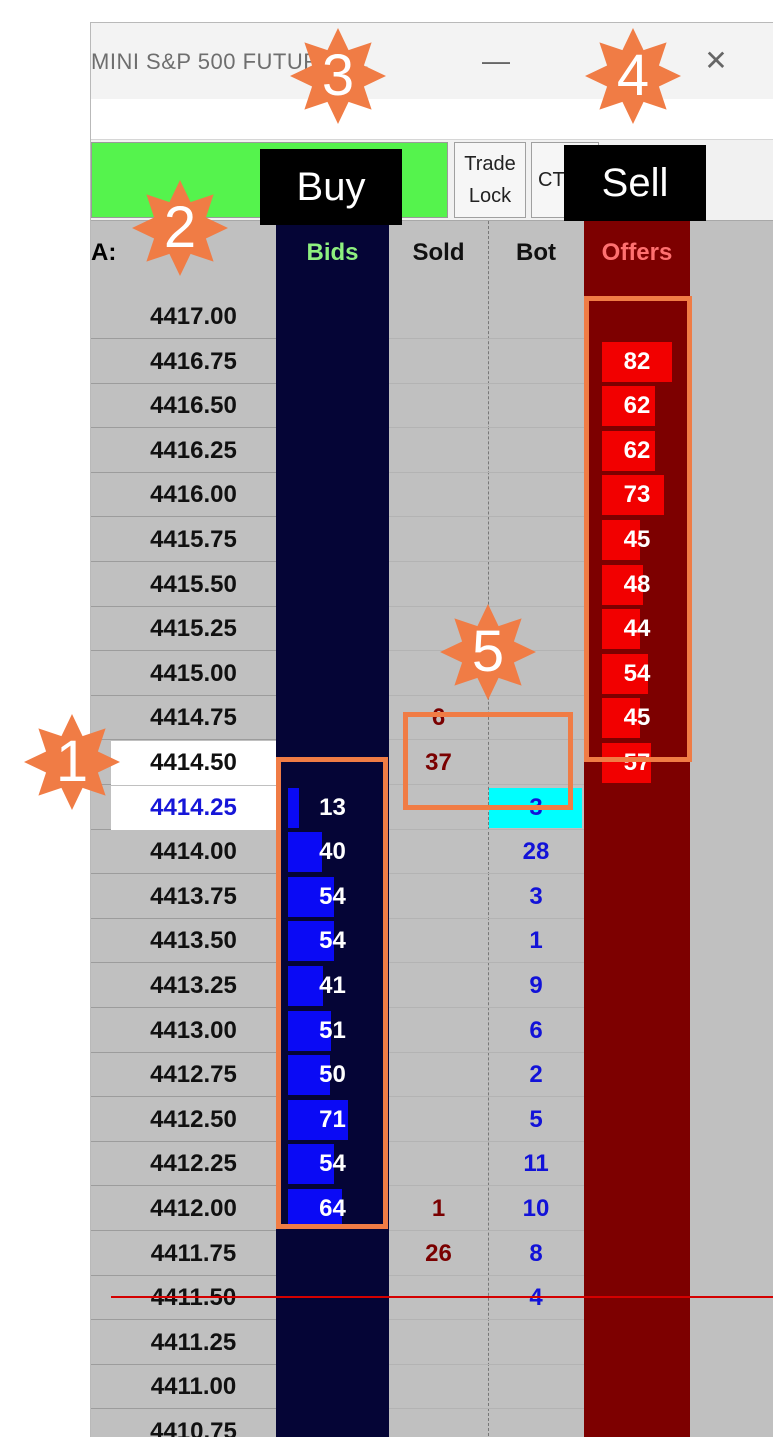 The width and height of the screenshot is (775, 1437). Describe the element at coordinates (183, 1298) in the screenshot. I see `price-cell: 4411.50` at that location.